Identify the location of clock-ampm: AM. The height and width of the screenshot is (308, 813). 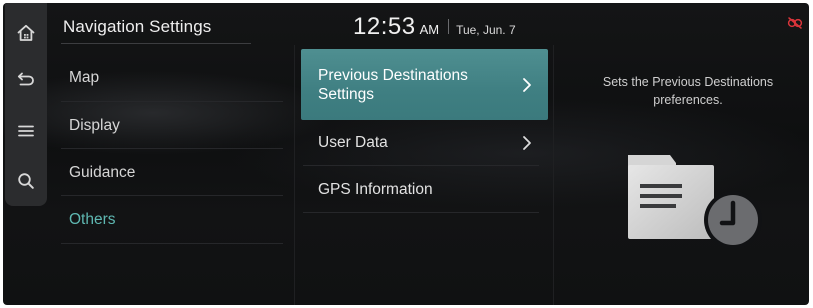
(429, 29).